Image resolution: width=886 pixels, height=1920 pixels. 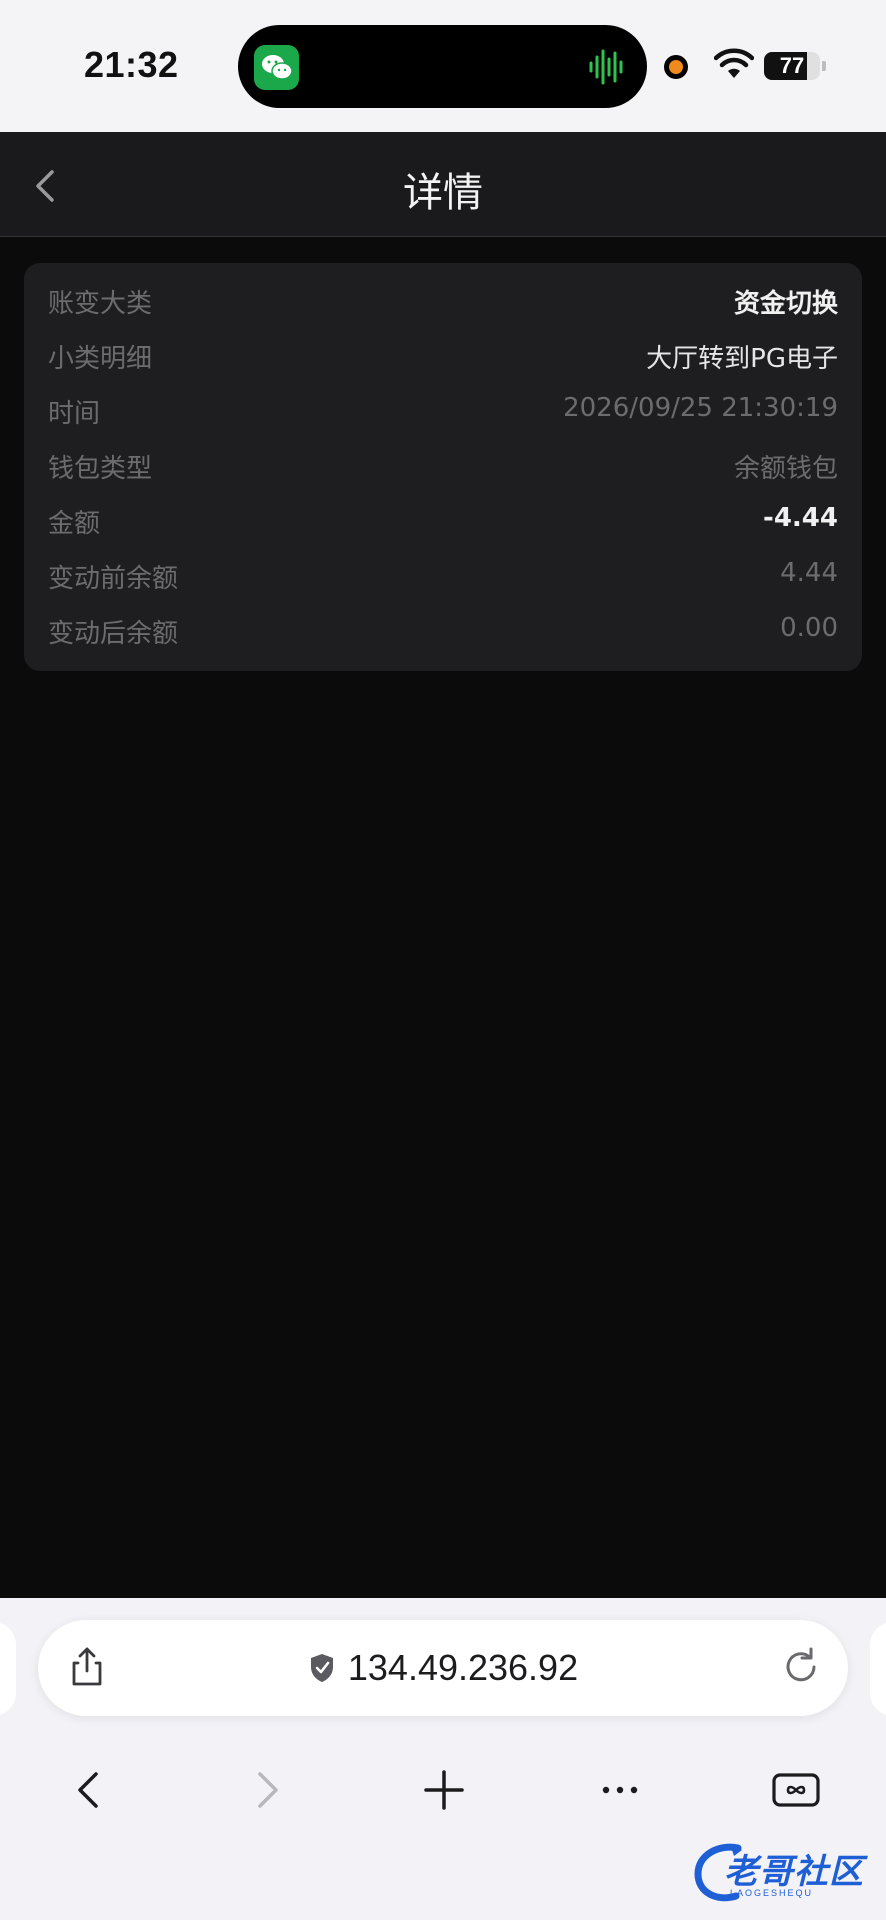 What do you see at coordinates (74, 414) in the screenshot?
I see `detail-label: 时间` at bounding box center [74, 414].